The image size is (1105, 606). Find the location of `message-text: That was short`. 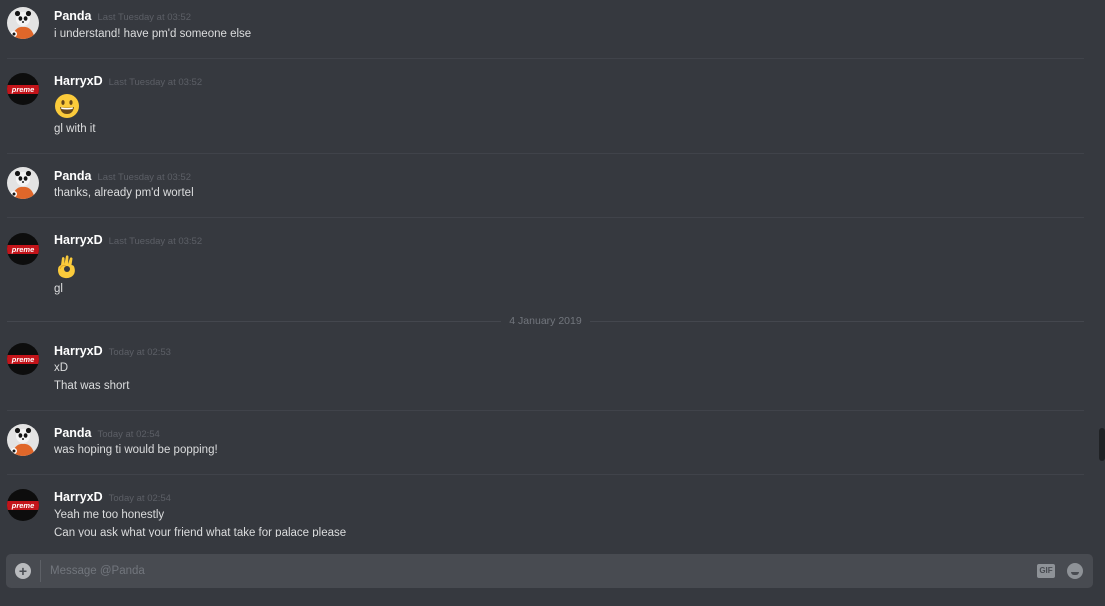

message-text: That was short is located at coordinates (92, 386).